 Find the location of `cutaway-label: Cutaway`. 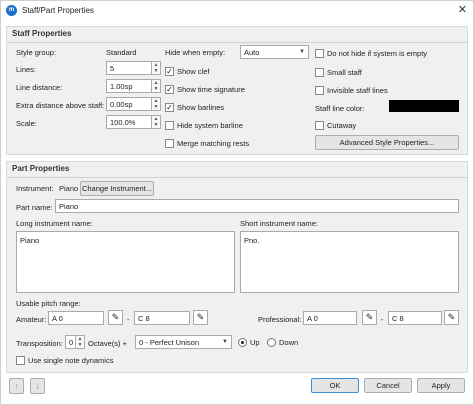

cutaway-label: Cutaway is located at coordinates (342, 125).